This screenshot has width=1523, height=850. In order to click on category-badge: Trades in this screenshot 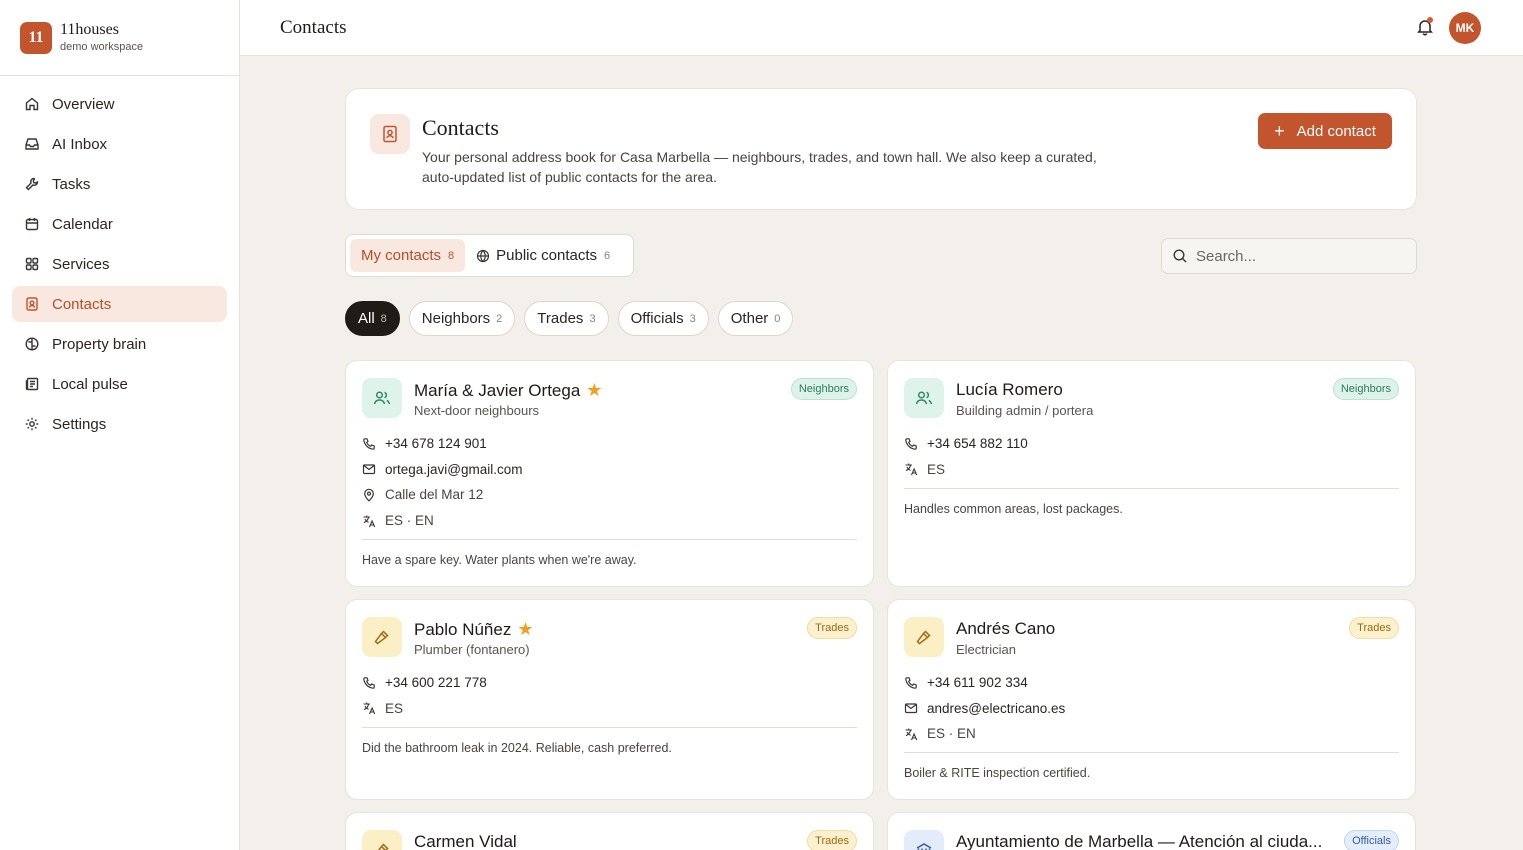, I will do `click(832, 628)`.